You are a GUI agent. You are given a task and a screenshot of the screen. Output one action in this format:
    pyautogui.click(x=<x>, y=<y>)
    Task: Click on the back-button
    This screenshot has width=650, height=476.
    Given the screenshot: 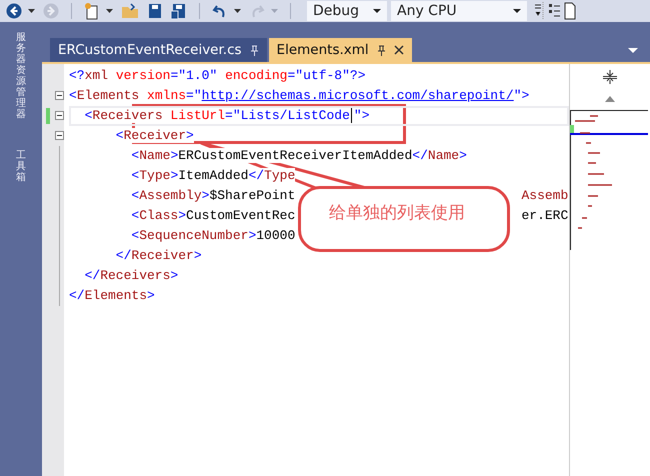 What is the action you would take?
    pyautogui.click(x=14, y=11)
    